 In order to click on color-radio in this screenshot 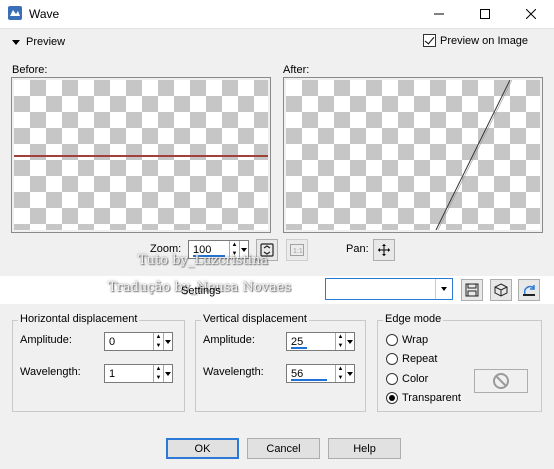, I will do `click(392, 379)`.